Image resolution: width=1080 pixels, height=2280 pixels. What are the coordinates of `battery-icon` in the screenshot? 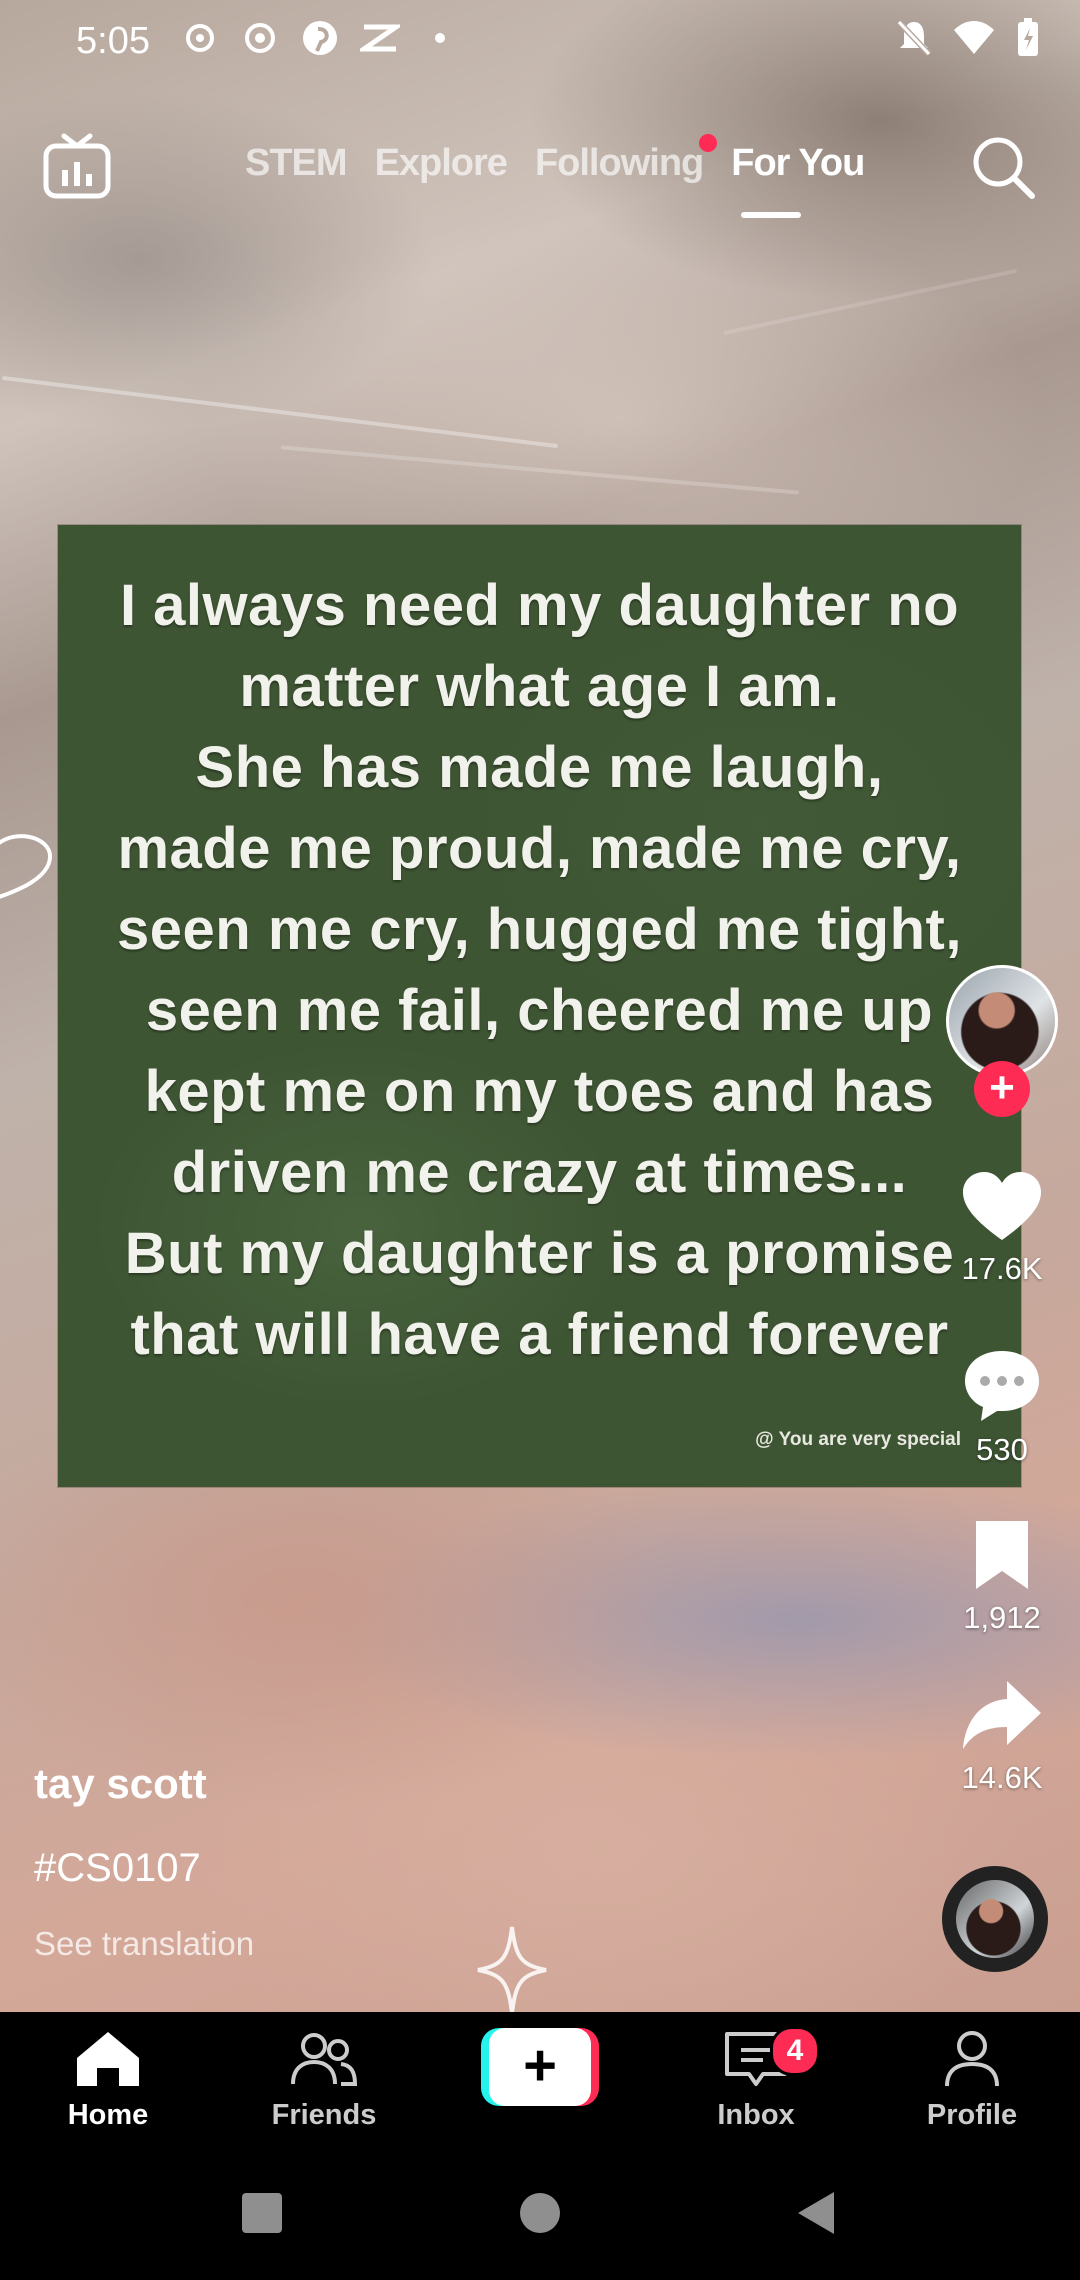 It's located at (1028, 40).